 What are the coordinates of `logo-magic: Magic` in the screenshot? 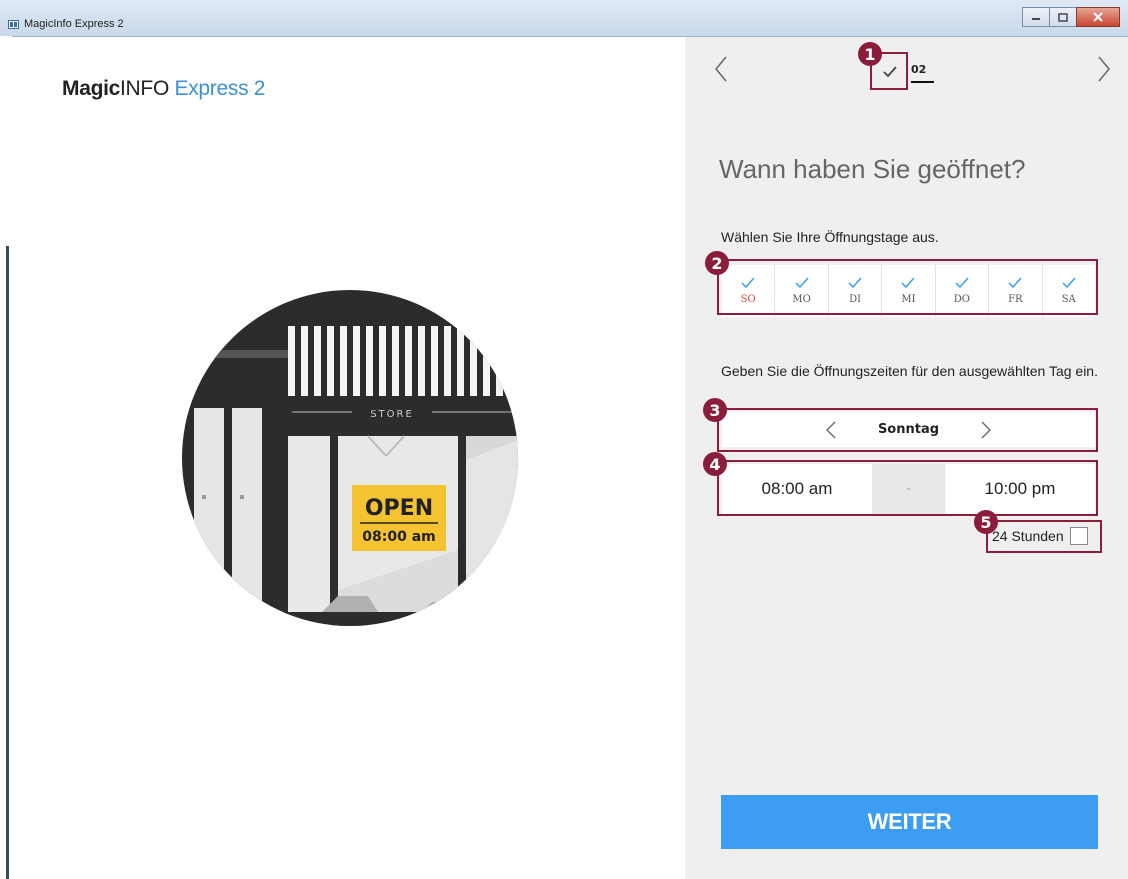 It's located at (91, 88).